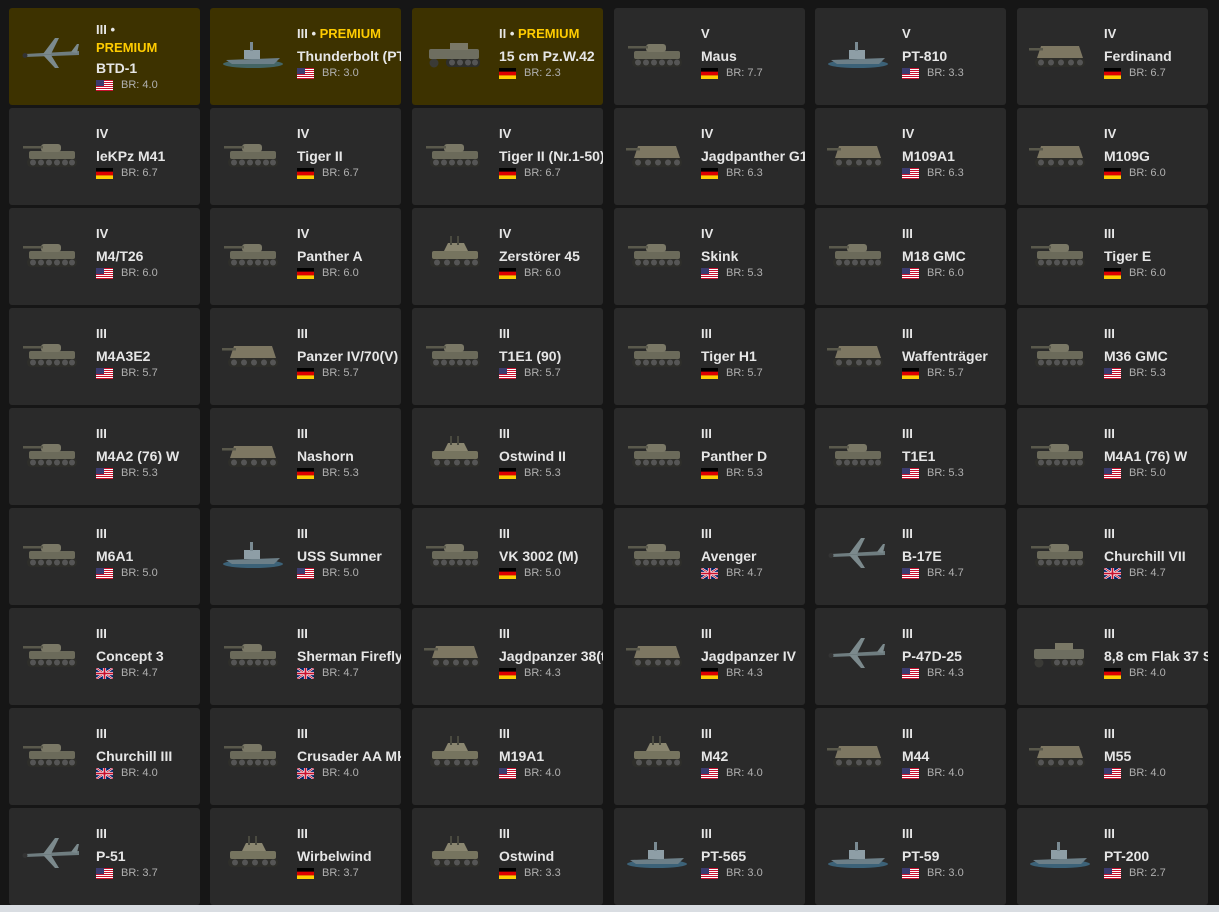 The image size is (1219, 912). What do you see at coordinates (910, 56) in the screenshot?
I see `vehicle-card-pt-810: V PT-810 BR: 3.3` at bounding box center [910, 56].